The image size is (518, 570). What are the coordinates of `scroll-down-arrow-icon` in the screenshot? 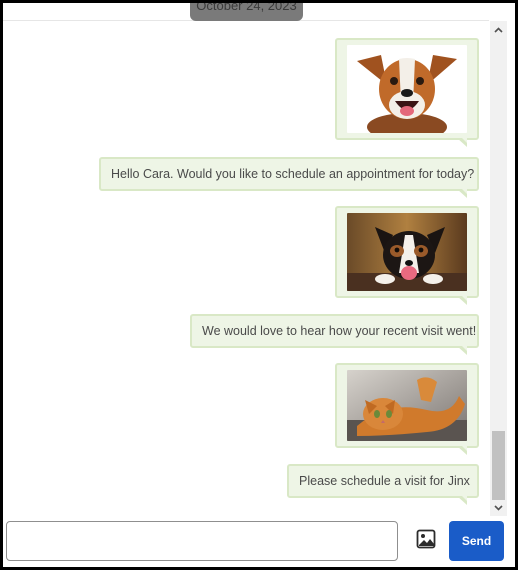 It's located at (498, 507).